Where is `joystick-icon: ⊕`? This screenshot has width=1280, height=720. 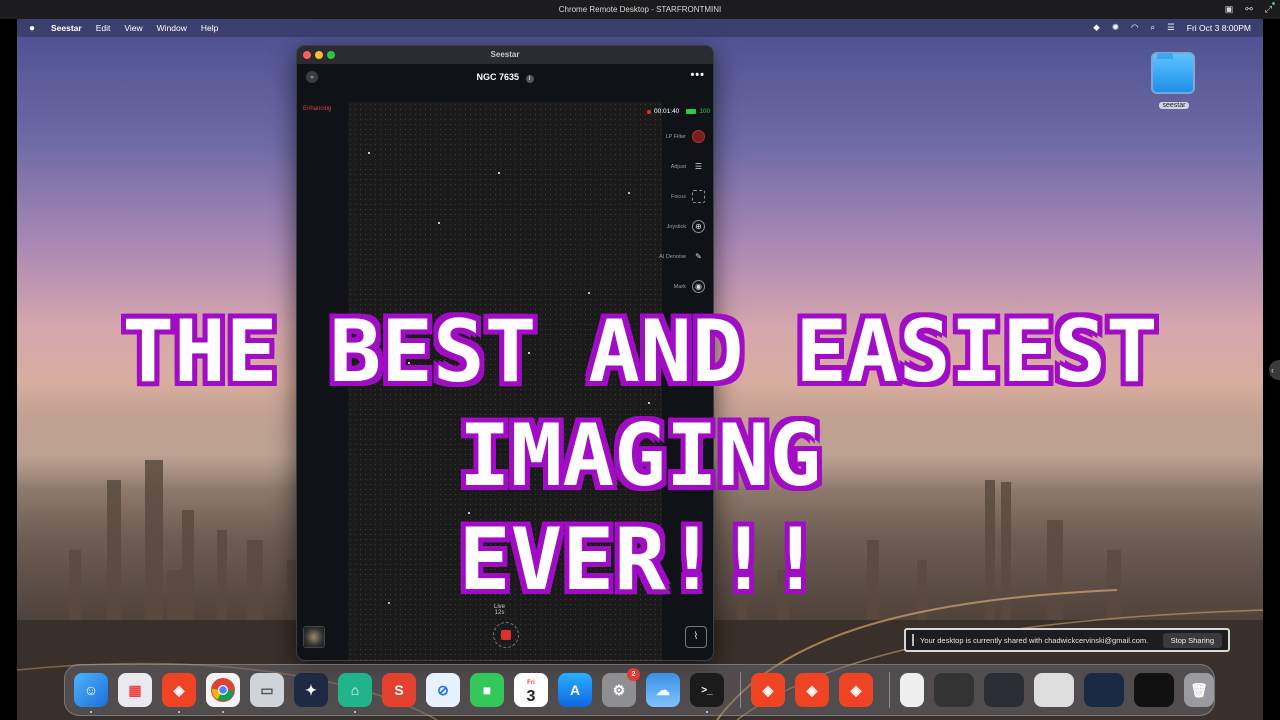 joystick-icon: ⊕ is located at coordinates (698, 226).